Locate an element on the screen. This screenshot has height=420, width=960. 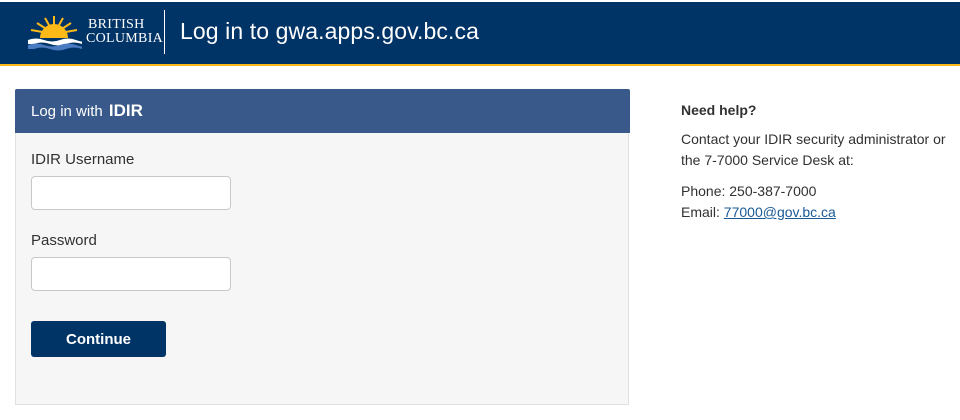
logo-line-1: BRITISH is located at coordinates (116, 24).